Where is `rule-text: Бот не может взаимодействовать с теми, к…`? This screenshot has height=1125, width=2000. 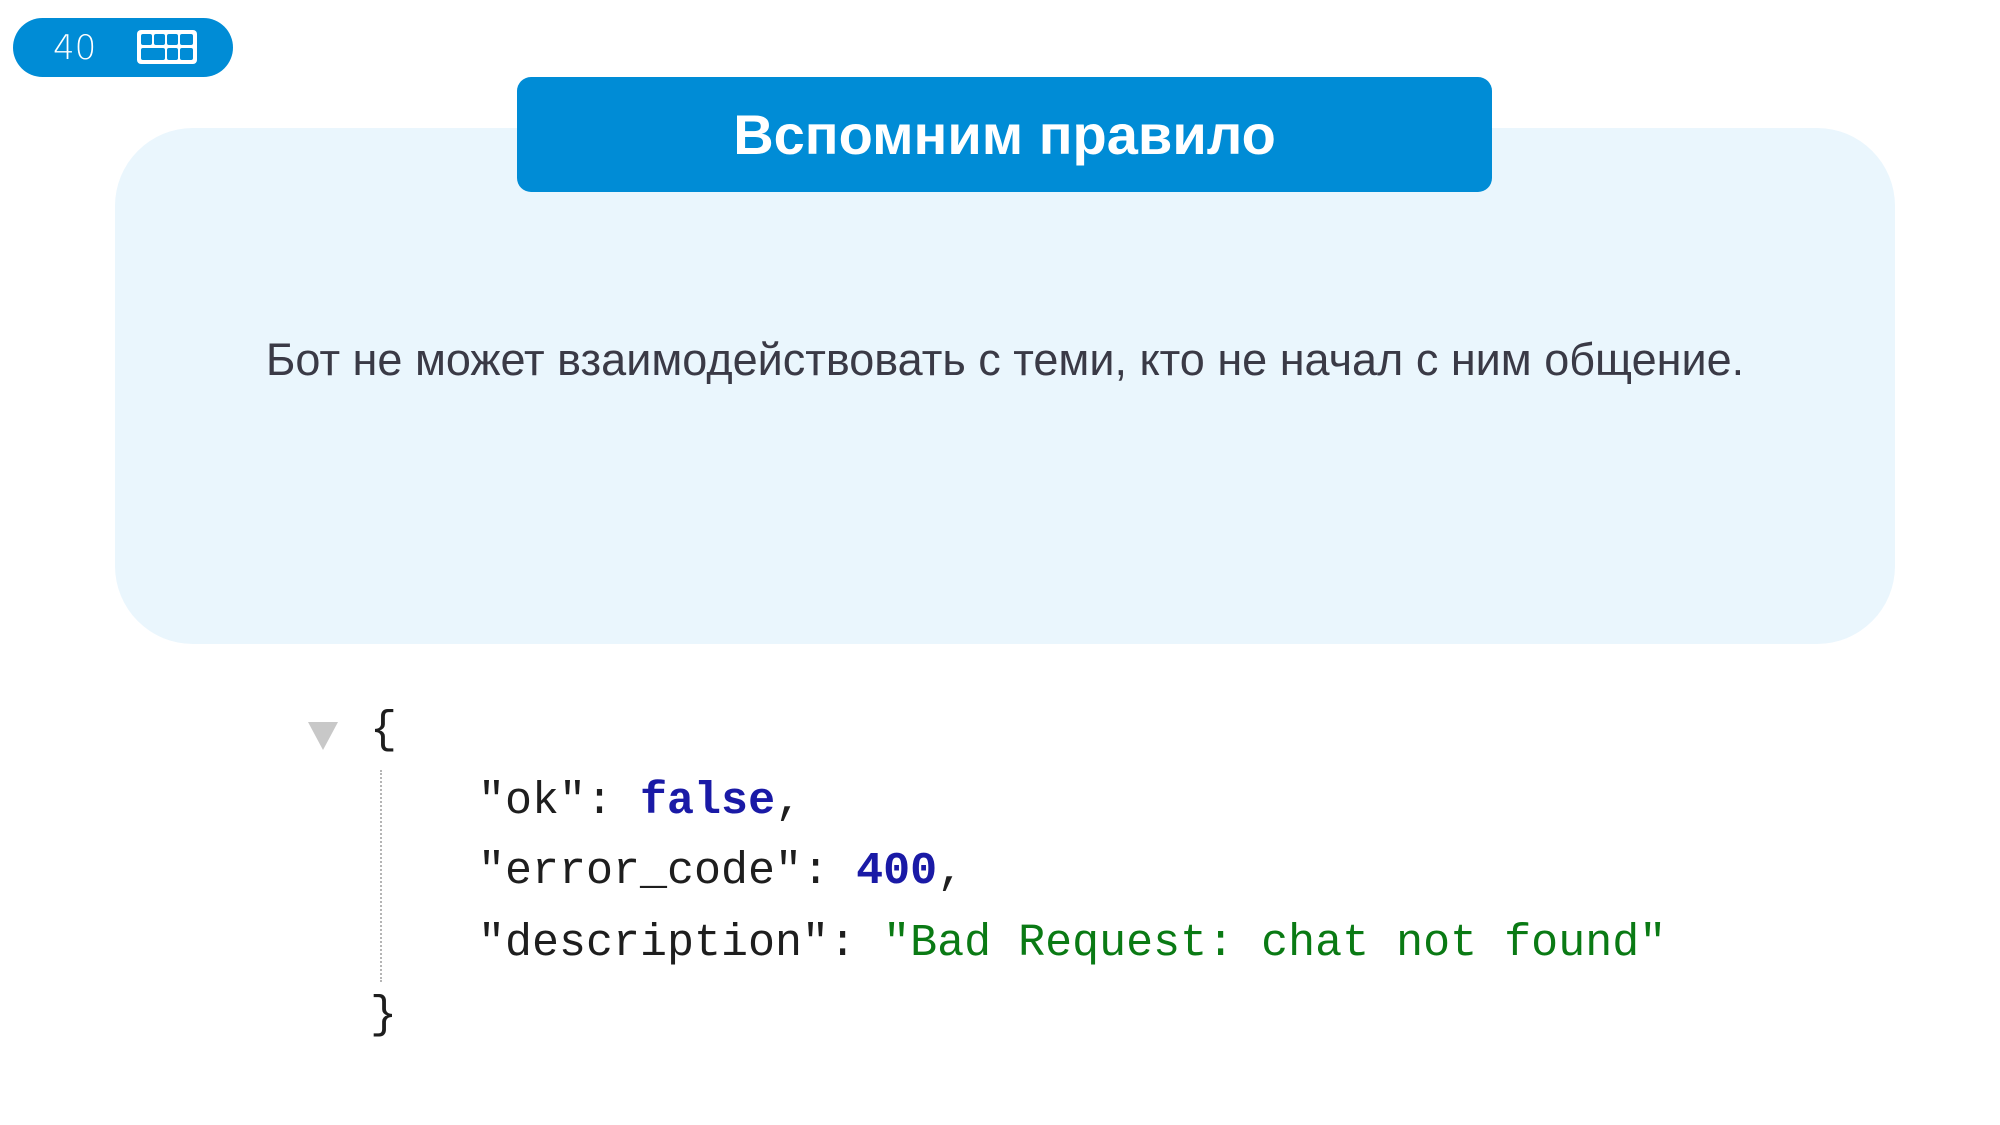 rule-text: Бот не может взаимодействовать с теми, к… is located at coordinates (1005, 359).